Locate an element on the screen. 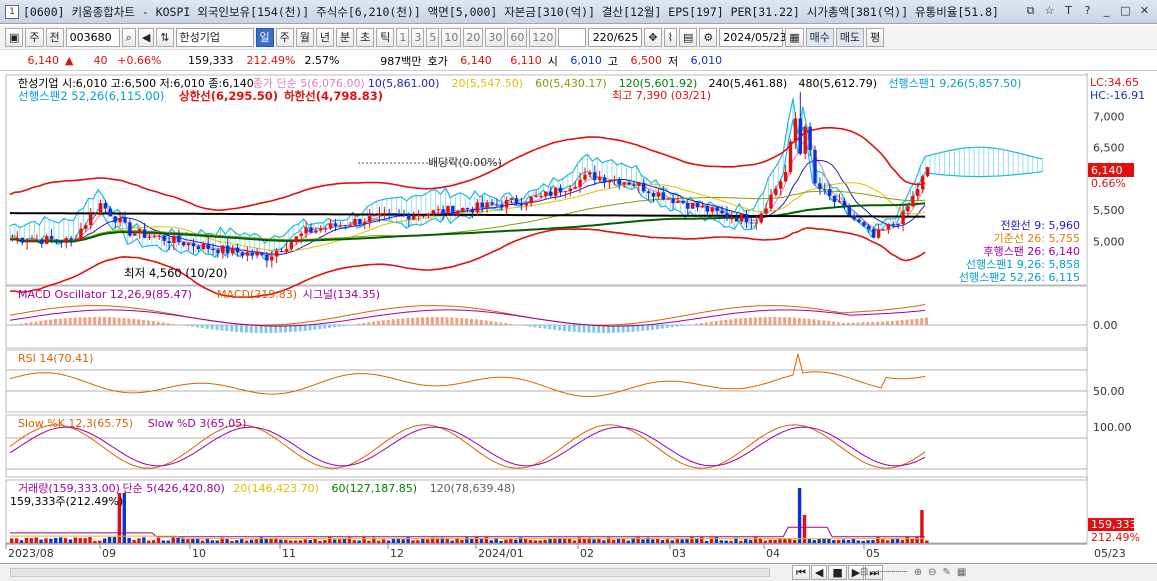 The image size is (1157, 581). minimize-button: _ is located at coordinates (1106, 11).